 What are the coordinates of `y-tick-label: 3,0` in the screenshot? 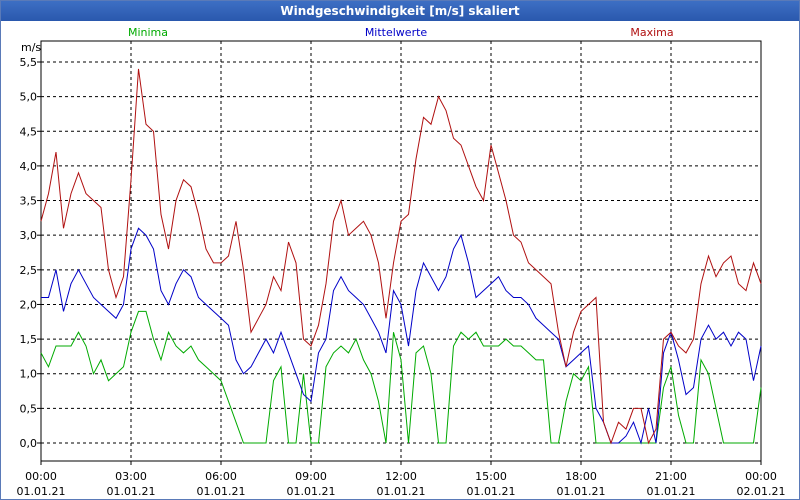 It's located at (29, 235).